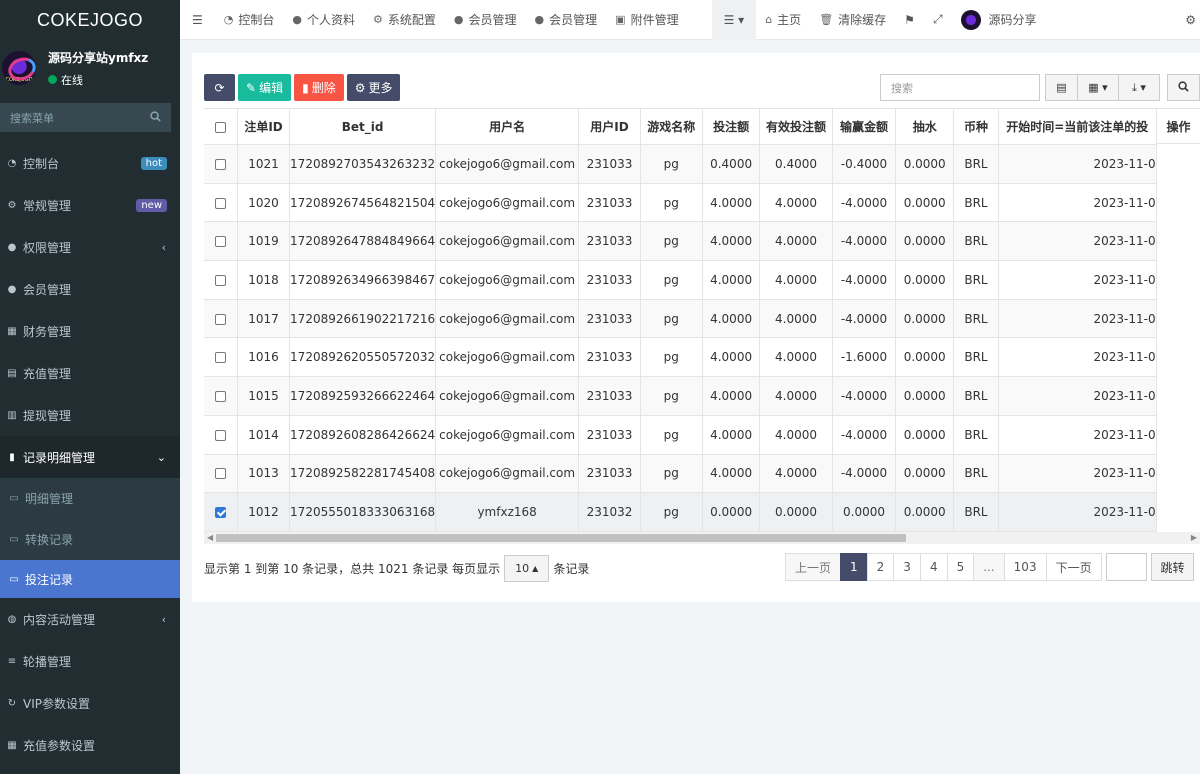  Describe the element at coordinates (90, 457) in the screenshot. I see `sidebar-item-records: ▮ 记录明细管理 ⌄` at that location.